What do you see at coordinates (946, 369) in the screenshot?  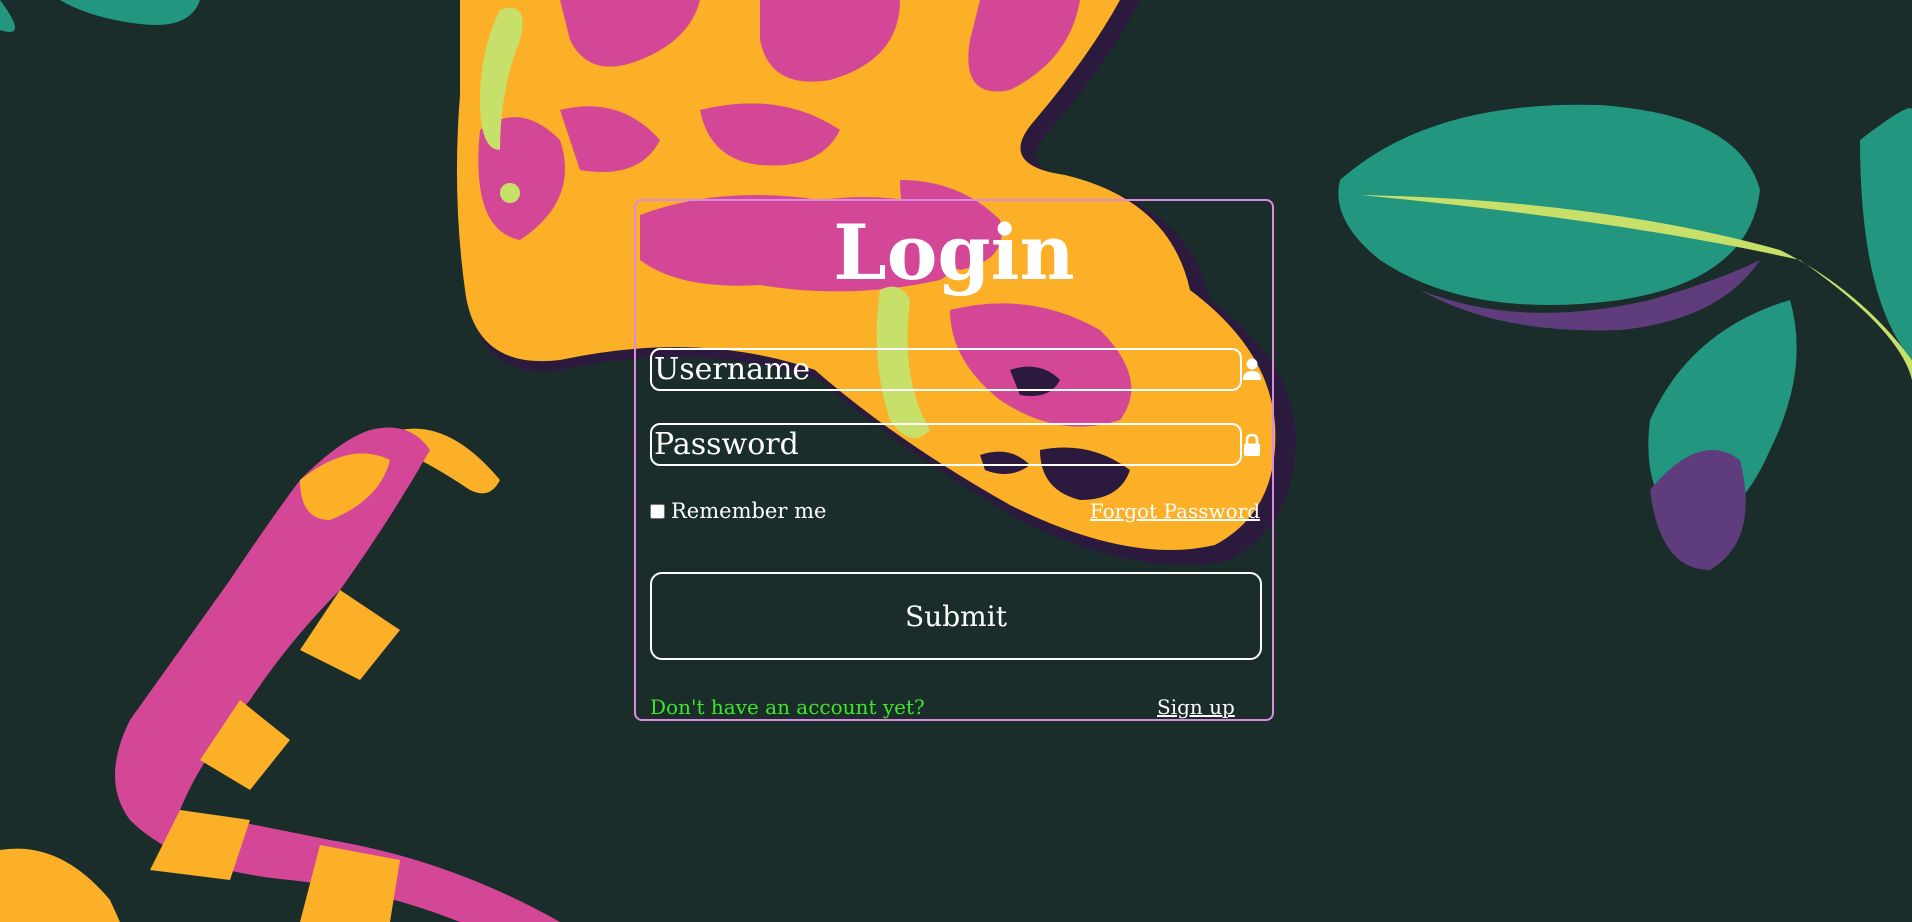 I see `username-input` at bounding box center [946, 369].